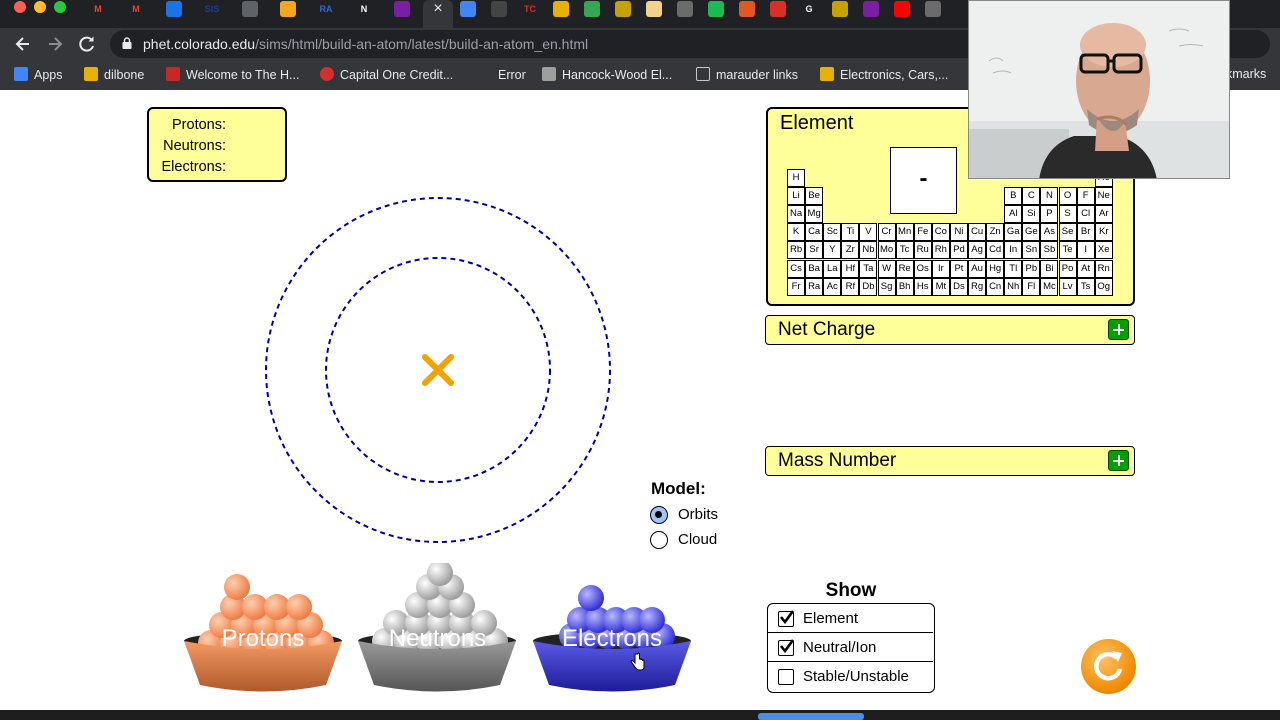 The image size is (1280, 720). What do you see at coordinates (977, 268) in the screenshot?
I see `element-cell-au: Au` at bounding box center [977, 268].